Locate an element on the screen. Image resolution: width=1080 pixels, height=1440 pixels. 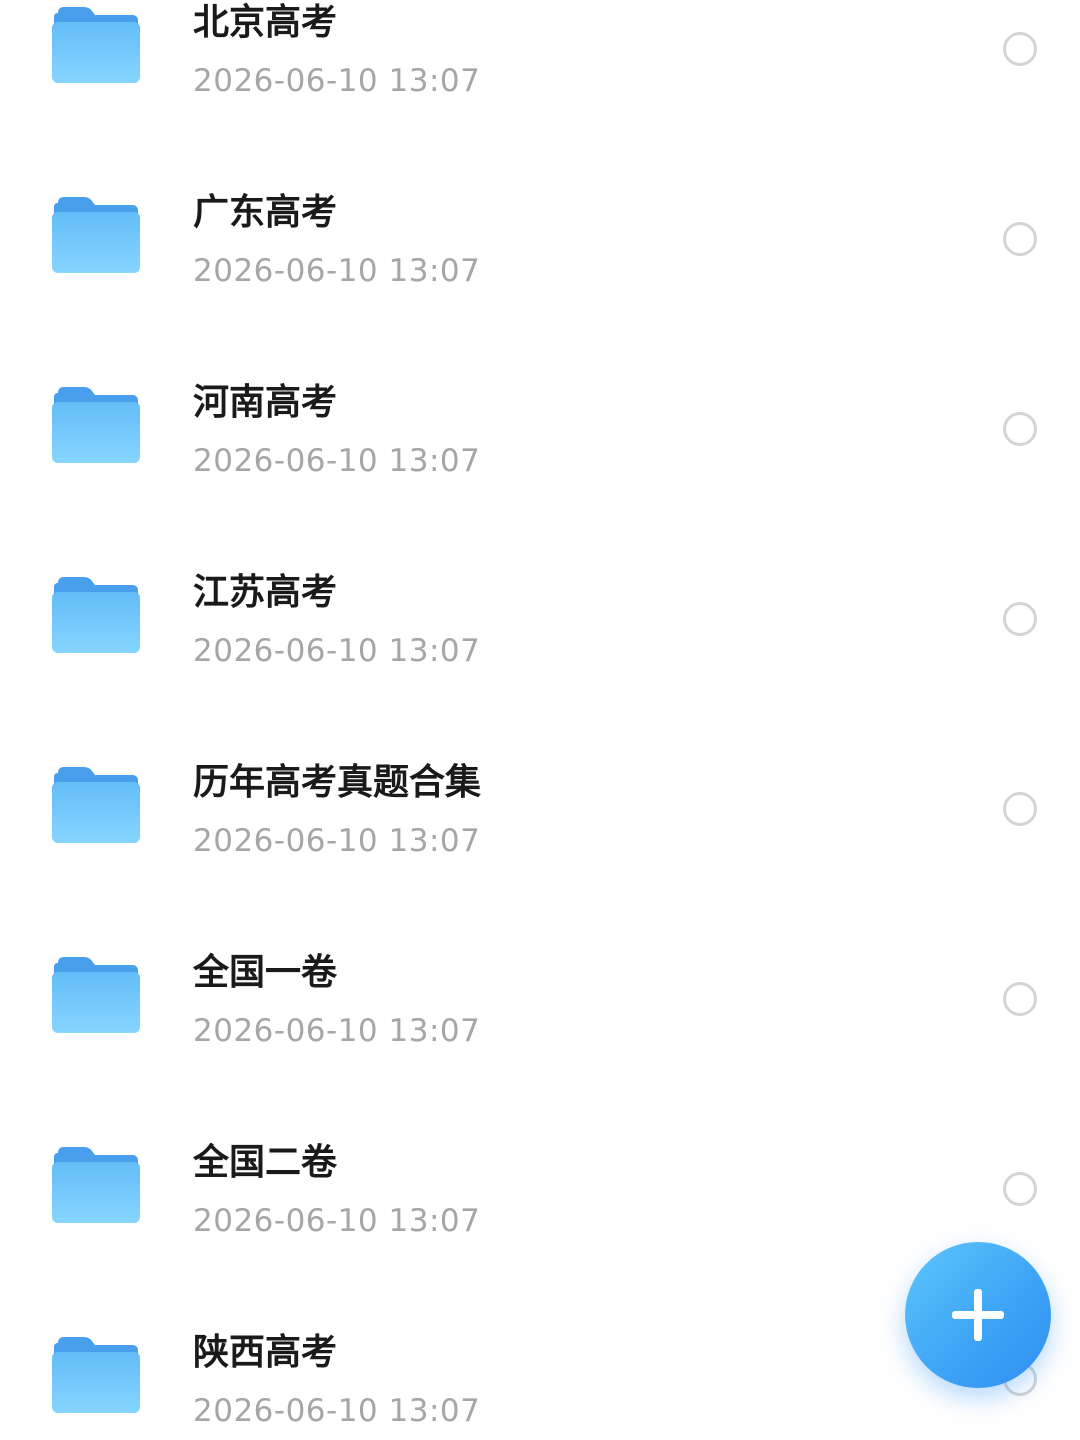
folder-name: 江苏高考 is located at coordinates (265, 592).